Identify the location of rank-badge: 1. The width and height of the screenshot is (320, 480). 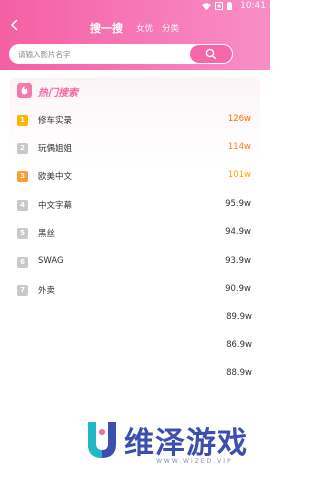
(22, 120).